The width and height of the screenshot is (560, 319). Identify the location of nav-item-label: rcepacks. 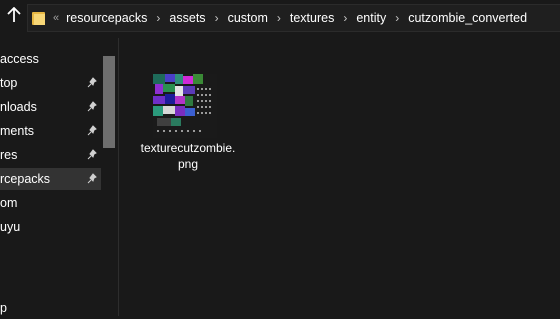
(25, 179).